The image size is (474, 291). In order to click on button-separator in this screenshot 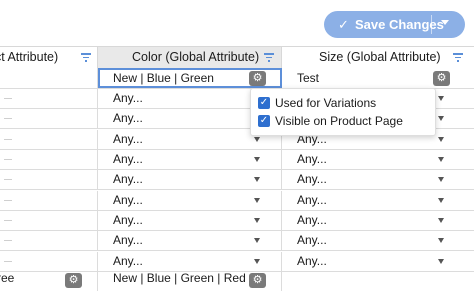, I will do `click(431, 24)`.